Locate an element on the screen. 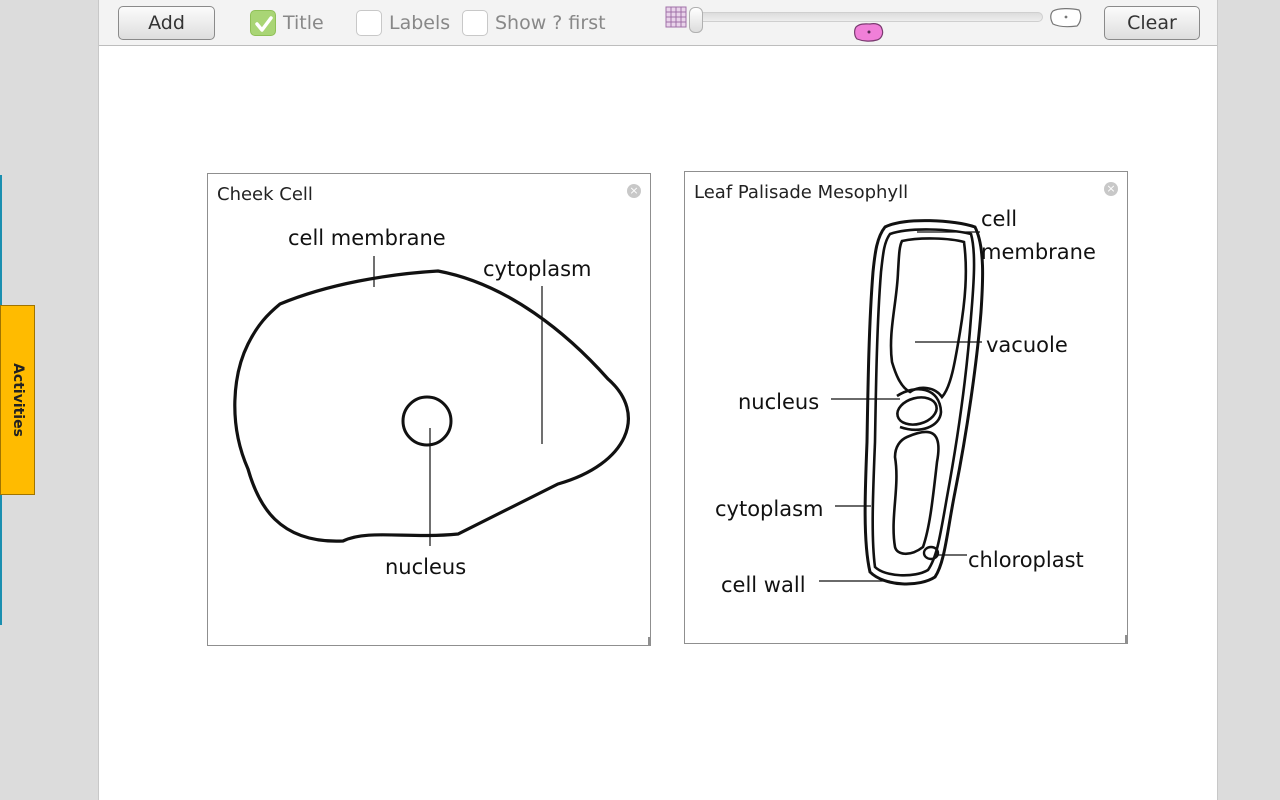  pink-cell-icon is located at coordinates (869, 32).